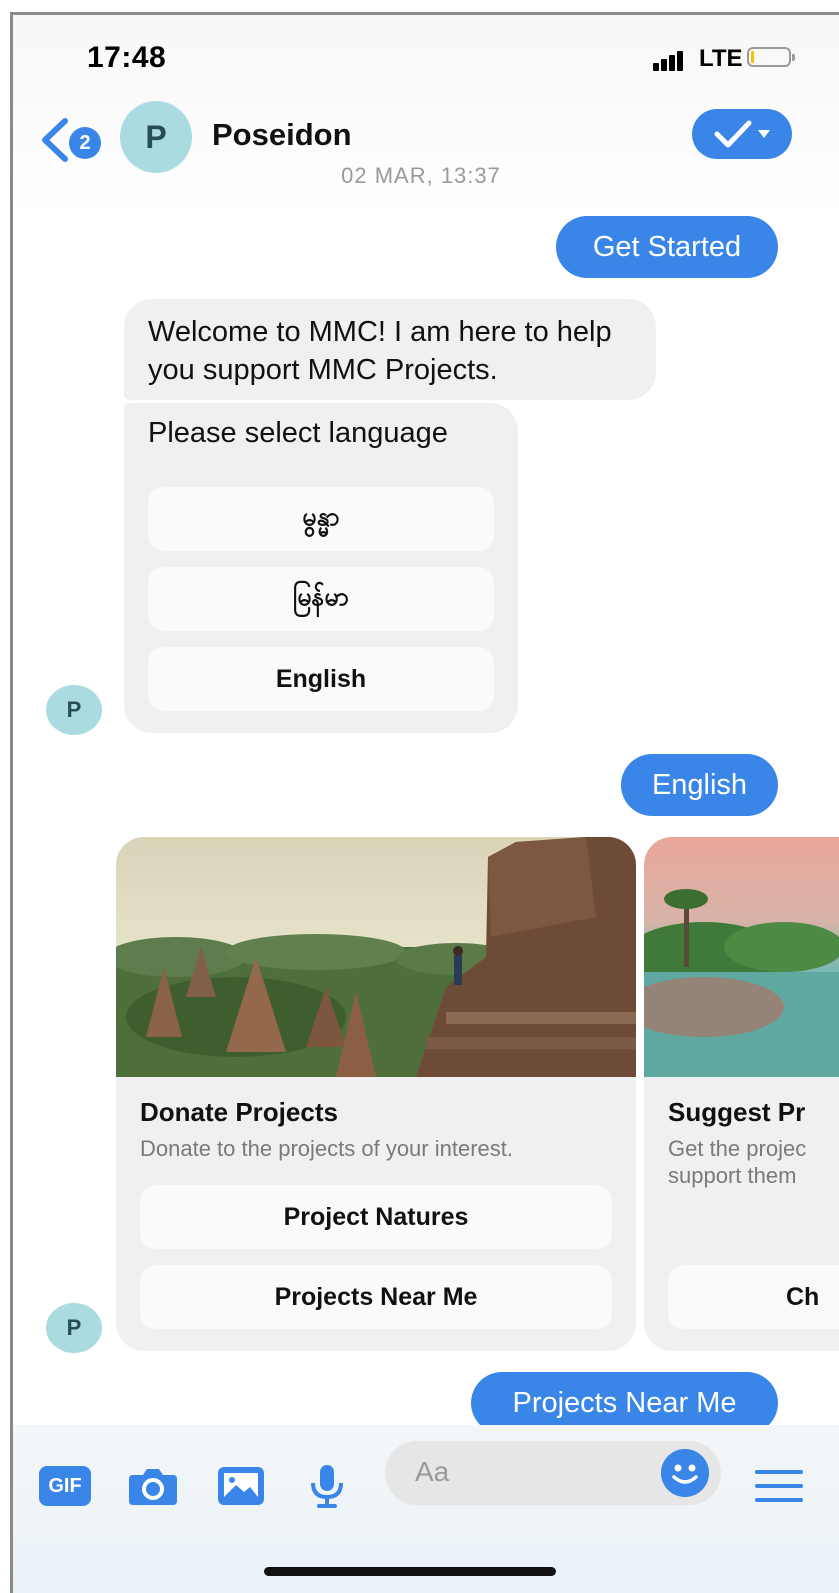 The height and width of the screenshot is (1593, 839). Describe the element at coordinates (55, 140) in the screenshot. I see `back-chevron-icon` at that location.